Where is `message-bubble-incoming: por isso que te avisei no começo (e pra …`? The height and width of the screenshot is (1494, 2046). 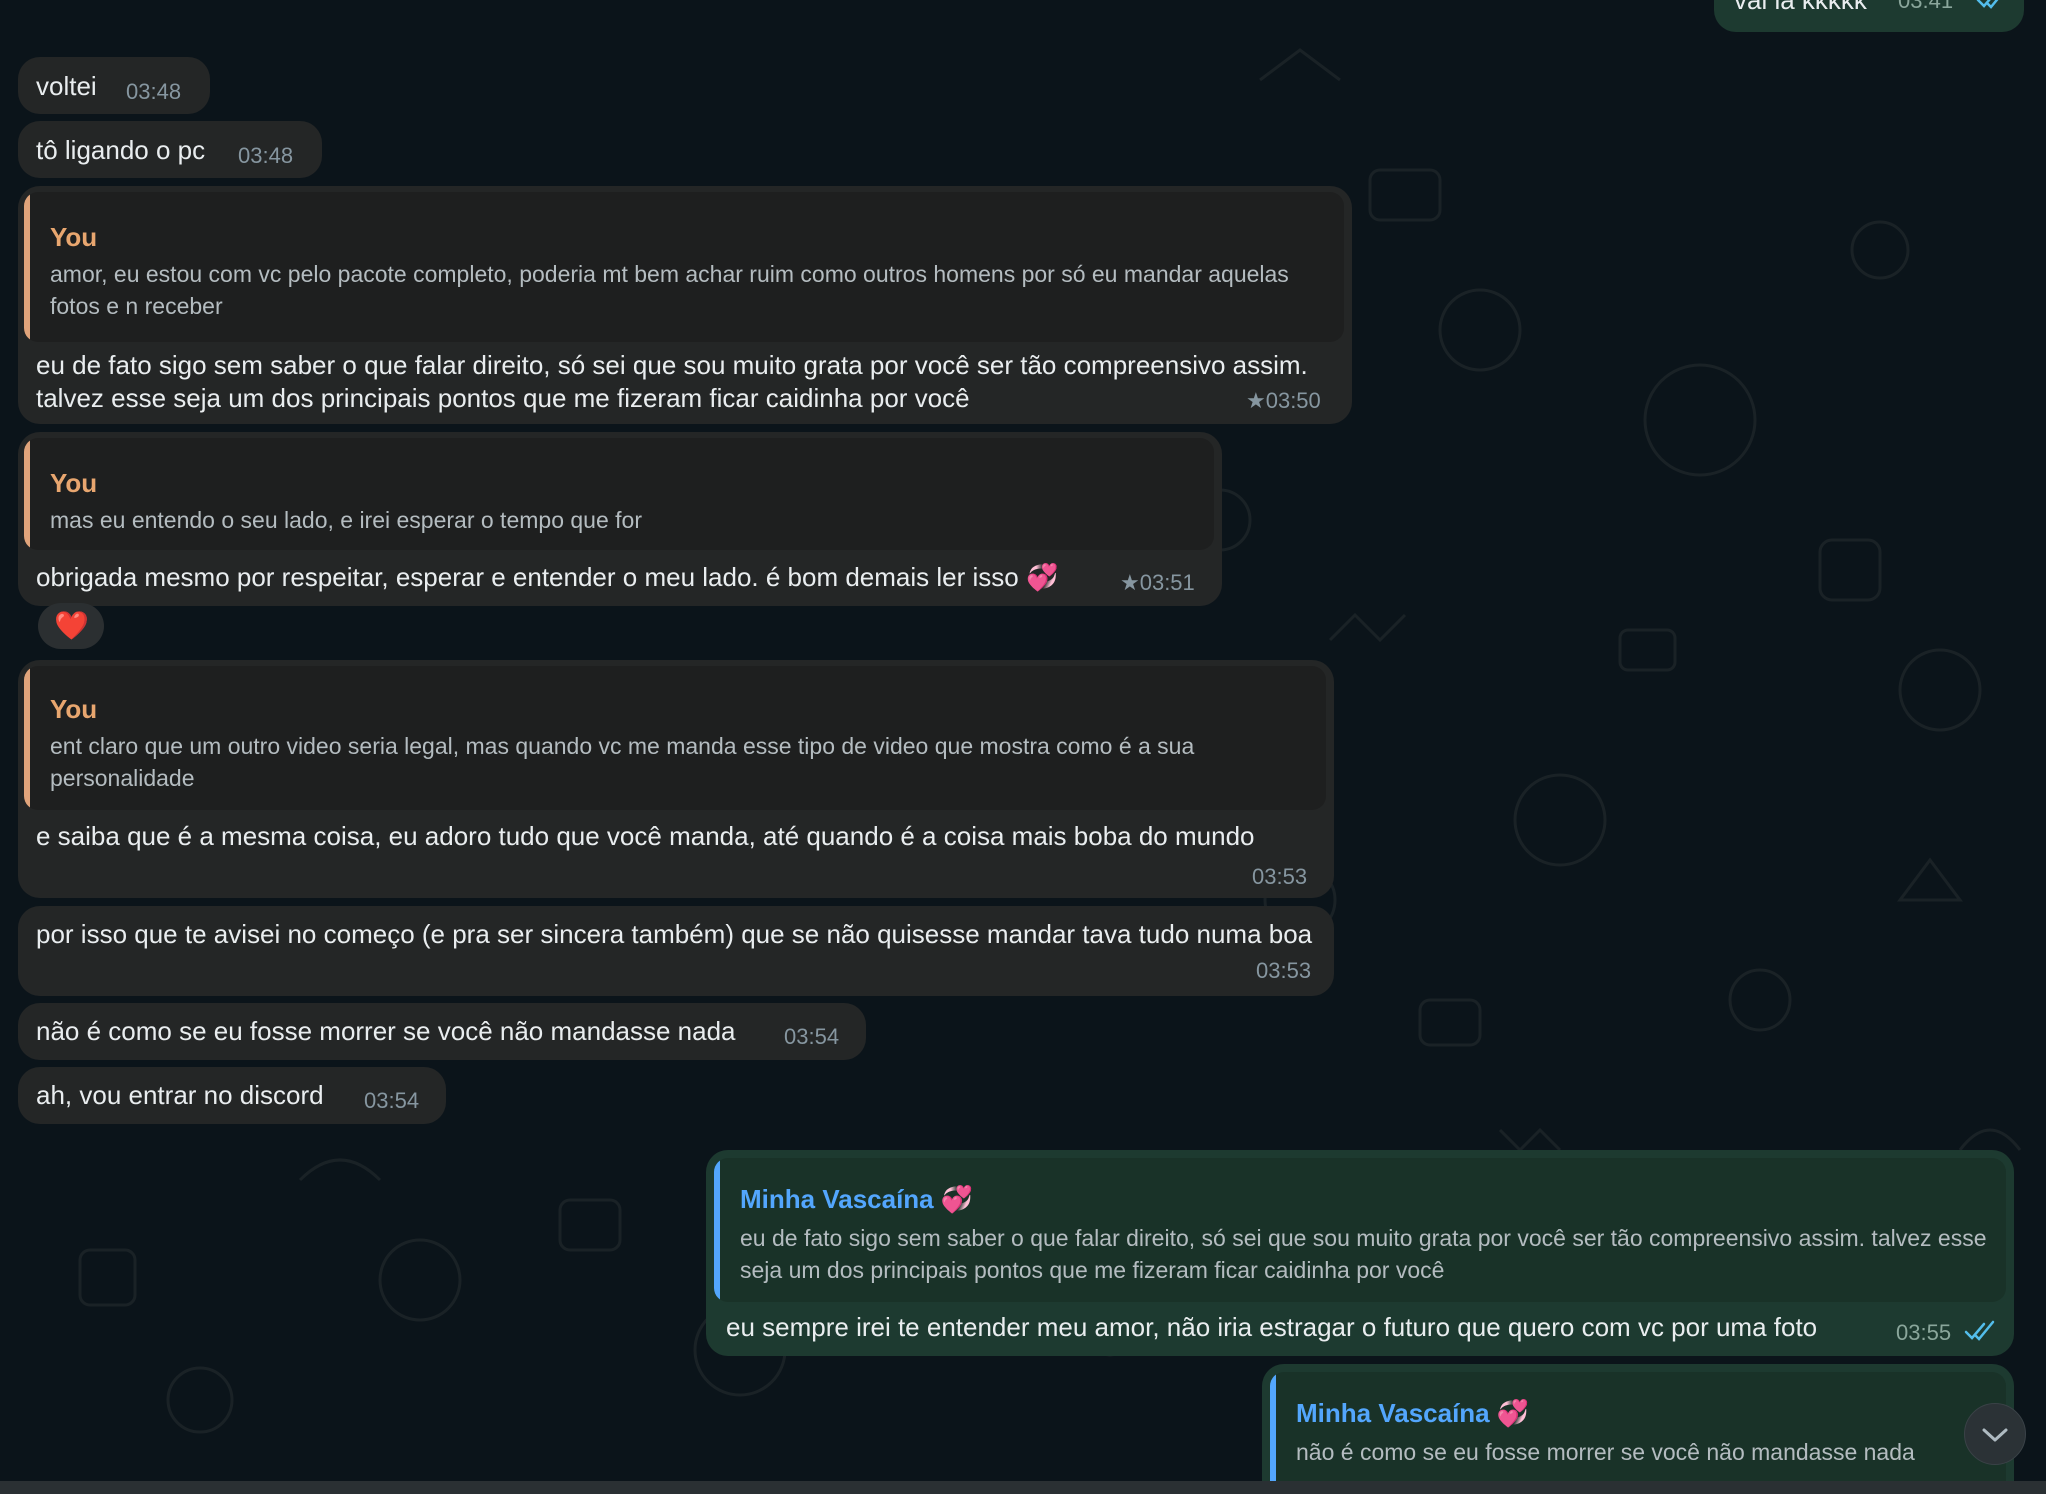 message-bubble-incoming: por isso que te avisei no começo (e pra … is located at coordinates (676, 951).